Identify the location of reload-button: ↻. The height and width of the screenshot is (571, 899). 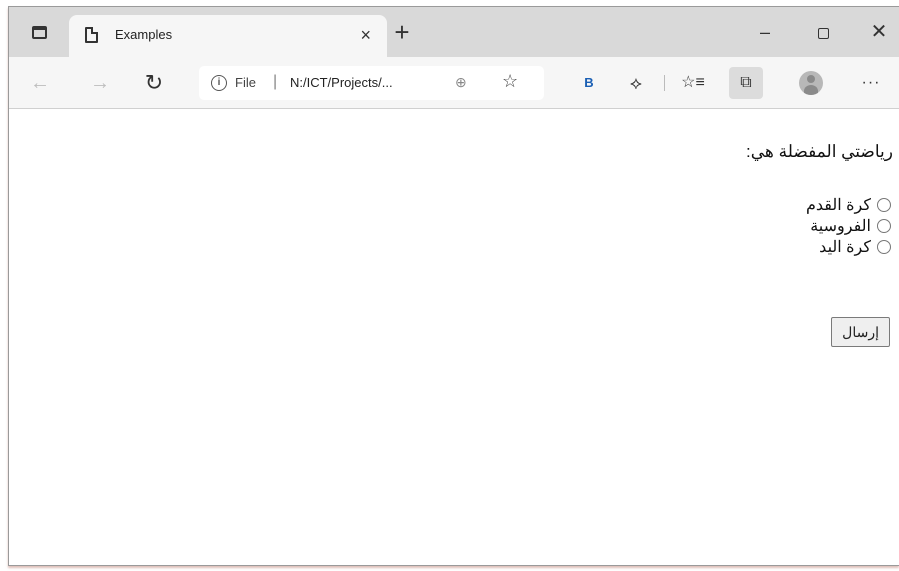
(154, 83).